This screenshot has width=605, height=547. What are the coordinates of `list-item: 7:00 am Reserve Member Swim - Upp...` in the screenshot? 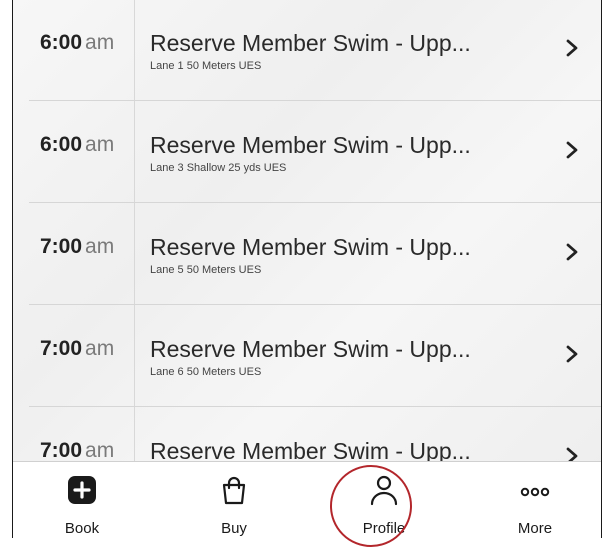 It's located at (307, 434).